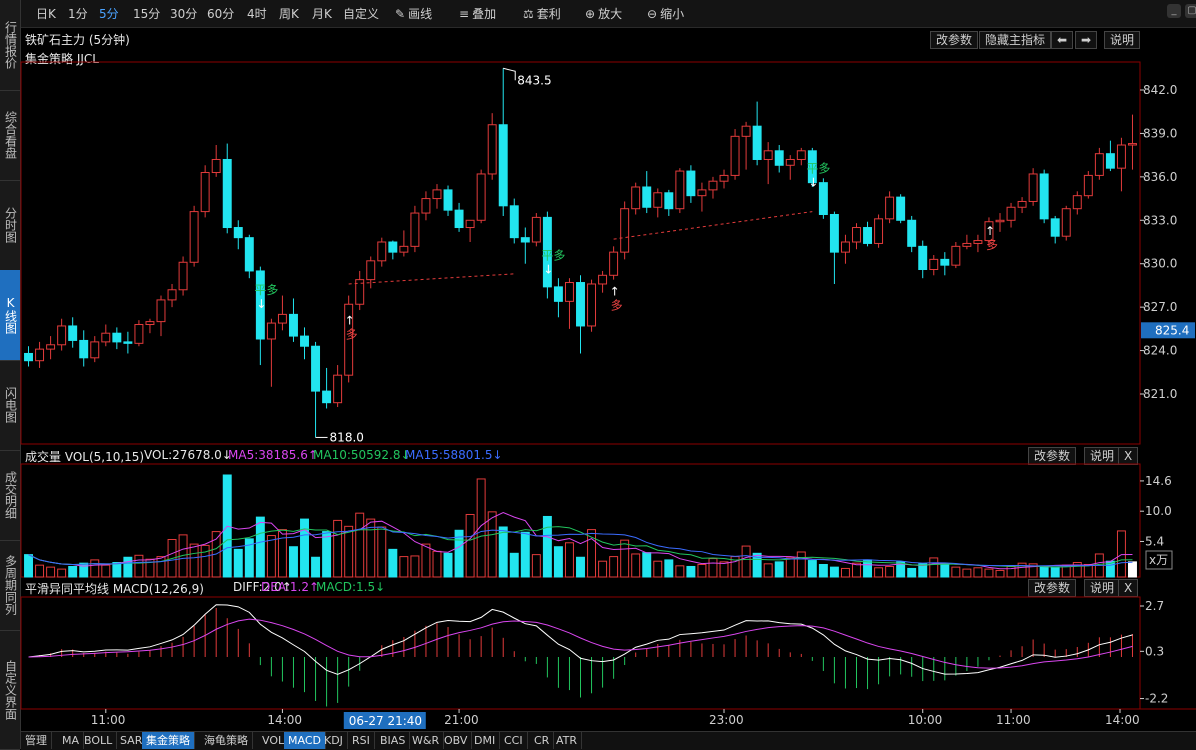 This screenshot has height=750, width=1196. What do you see at coordinates (1160, 264) in the screenshot?
I see `y-tick-label: 830.0` at bounding box center [1160, 264].